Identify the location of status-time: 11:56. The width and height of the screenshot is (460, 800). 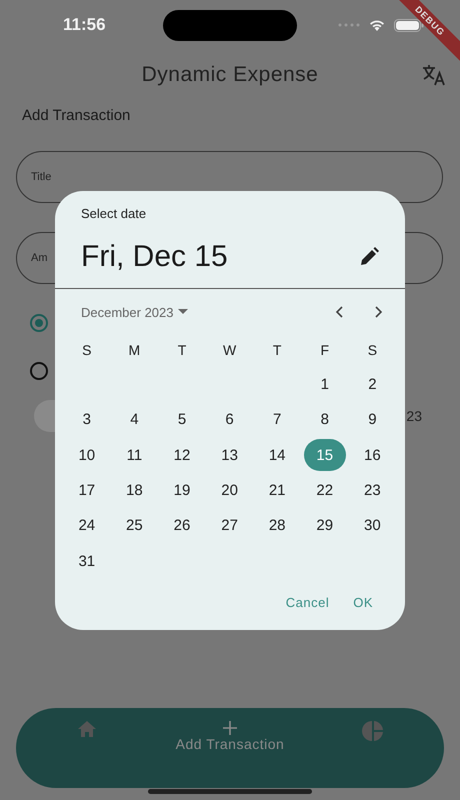
(85, 25).